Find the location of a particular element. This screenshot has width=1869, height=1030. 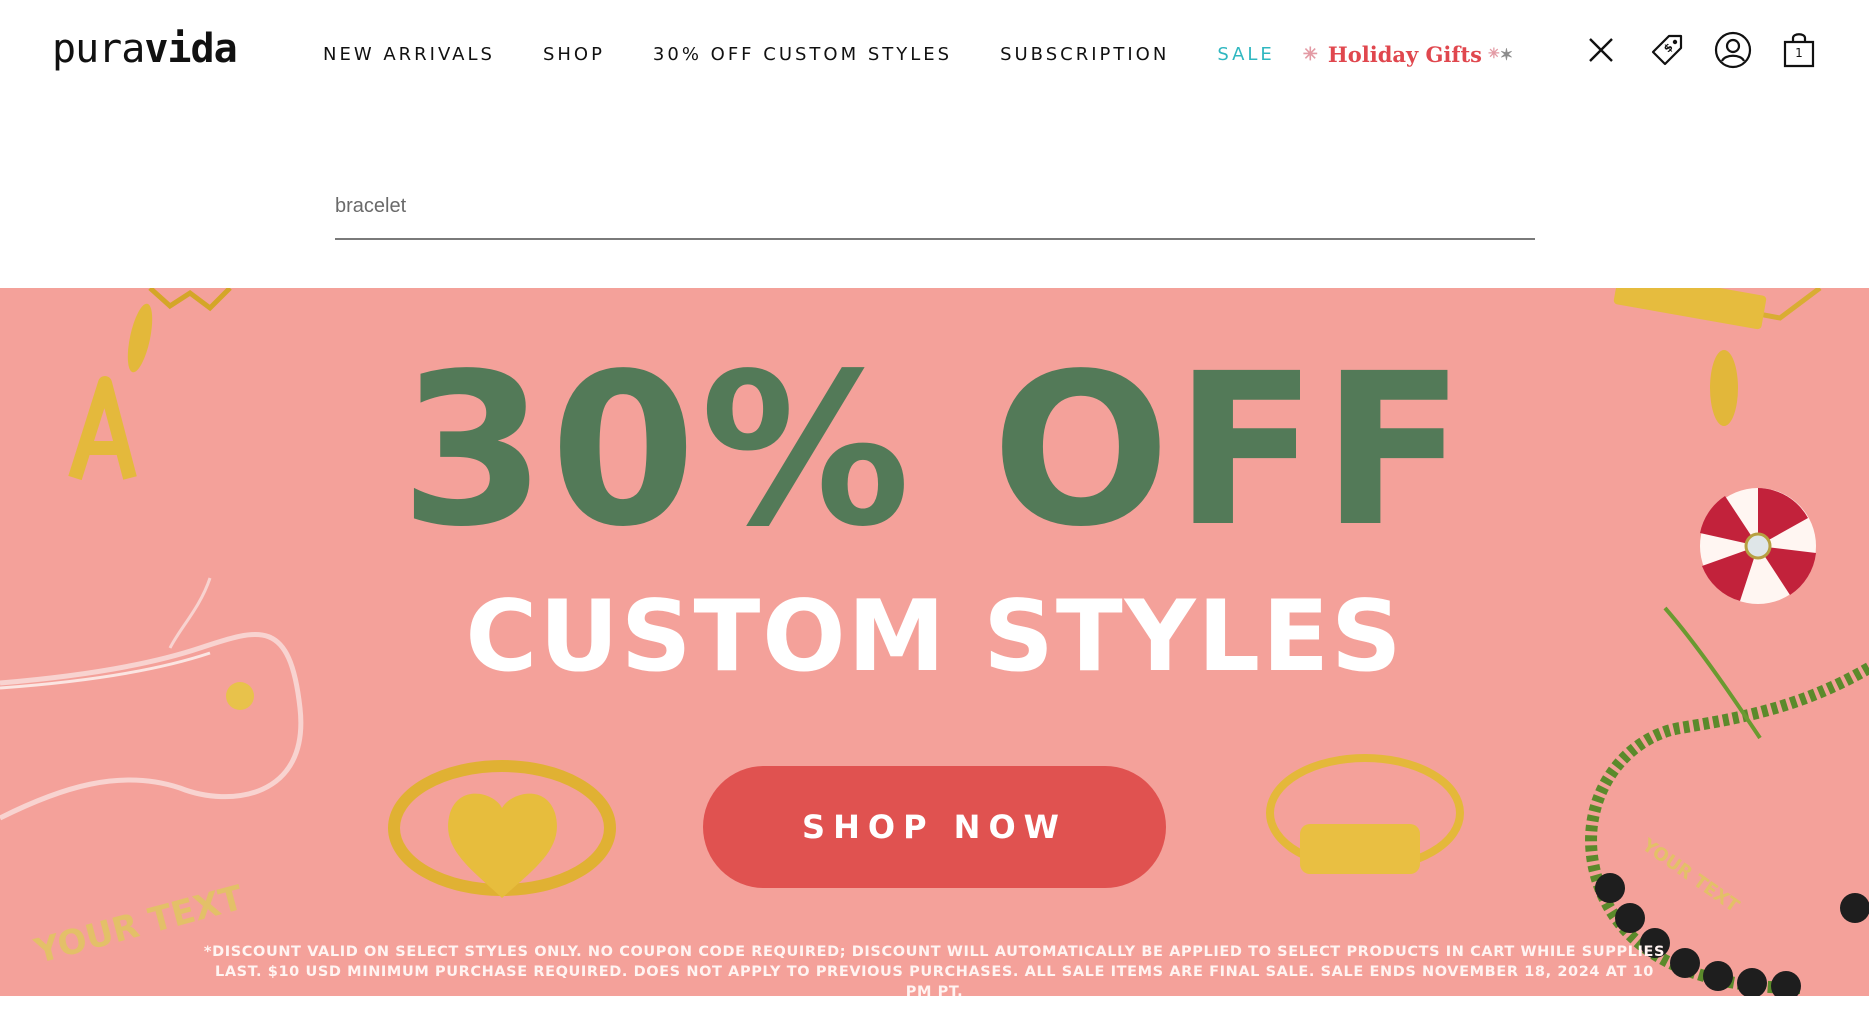

close-icon is located at coordinates (1601, 50).